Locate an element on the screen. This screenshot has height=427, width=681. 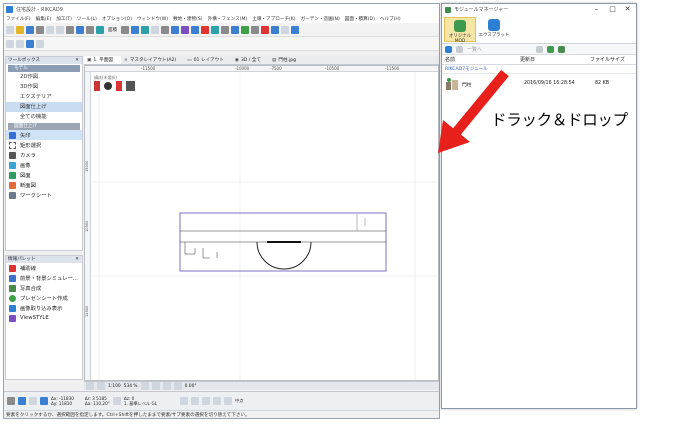
rotate-icon is located at coordinates (177, 386).